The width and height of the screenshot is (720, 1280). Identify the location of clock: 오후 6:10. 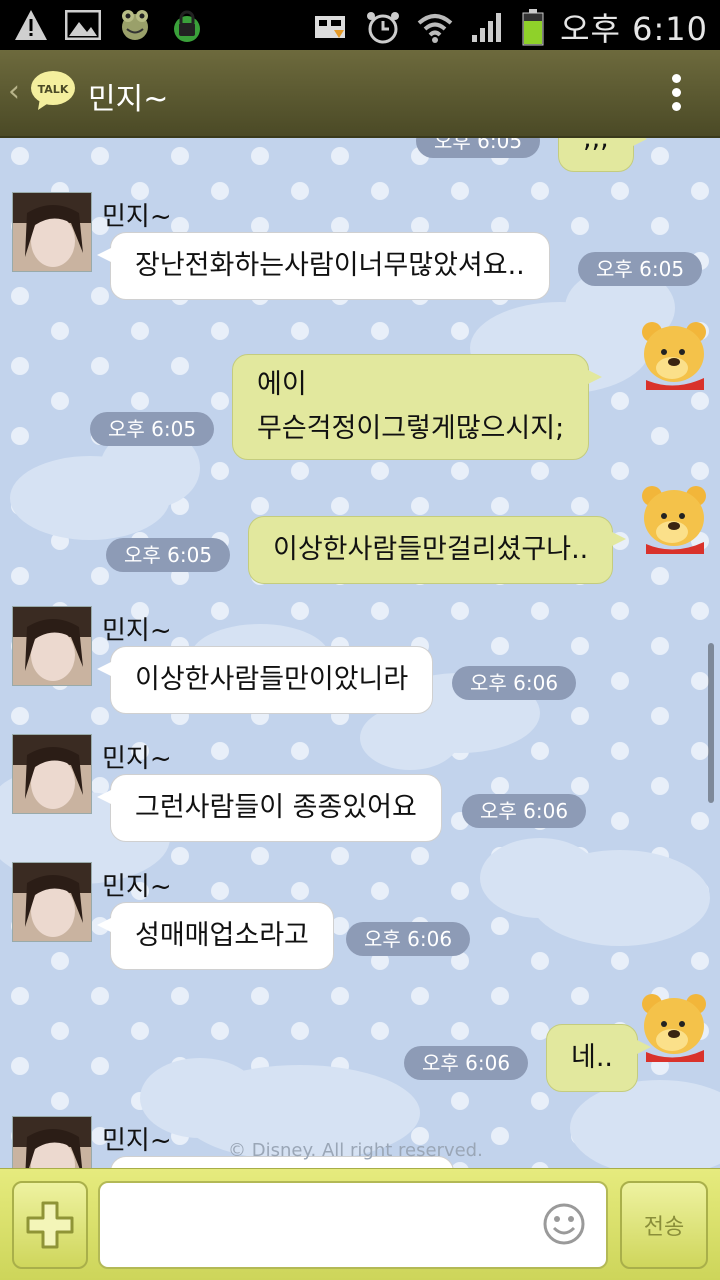
(634, 29).